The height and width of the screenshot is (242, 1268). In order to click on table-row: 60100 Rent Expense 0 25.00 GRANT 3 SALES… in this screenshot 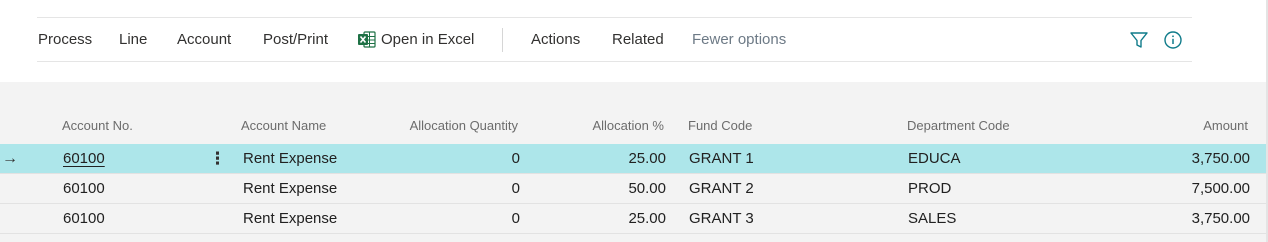, I will do `click(633, 219)`.